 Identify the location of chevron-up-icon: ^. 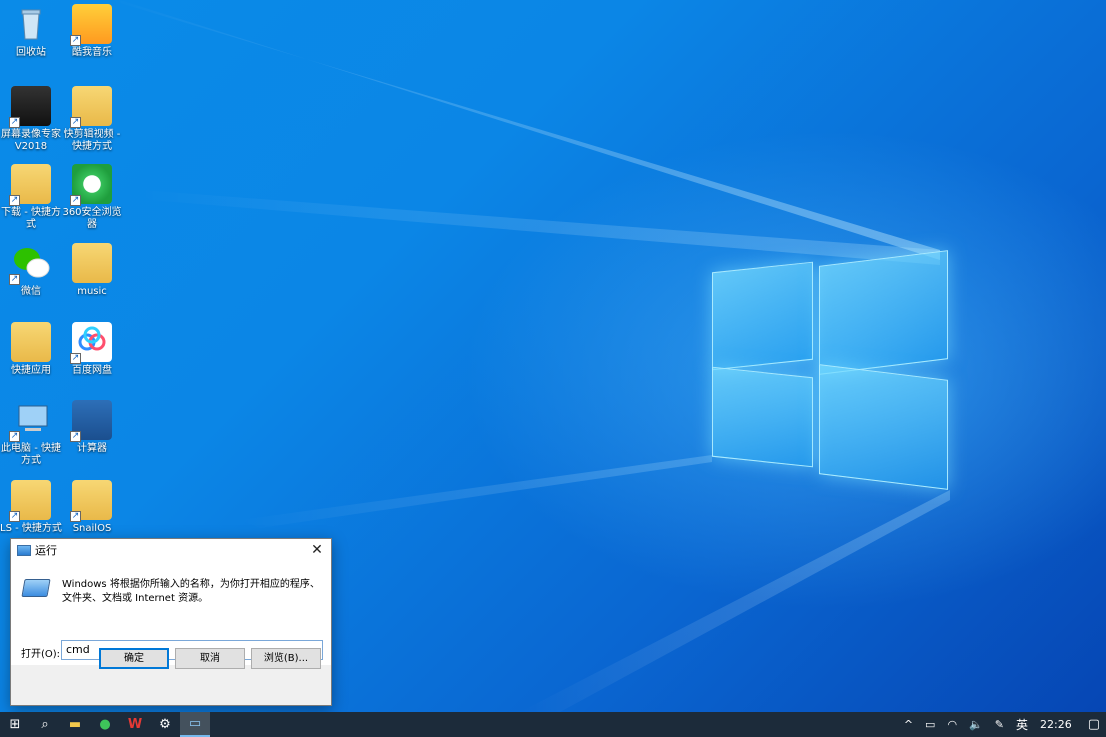
(908, 724).